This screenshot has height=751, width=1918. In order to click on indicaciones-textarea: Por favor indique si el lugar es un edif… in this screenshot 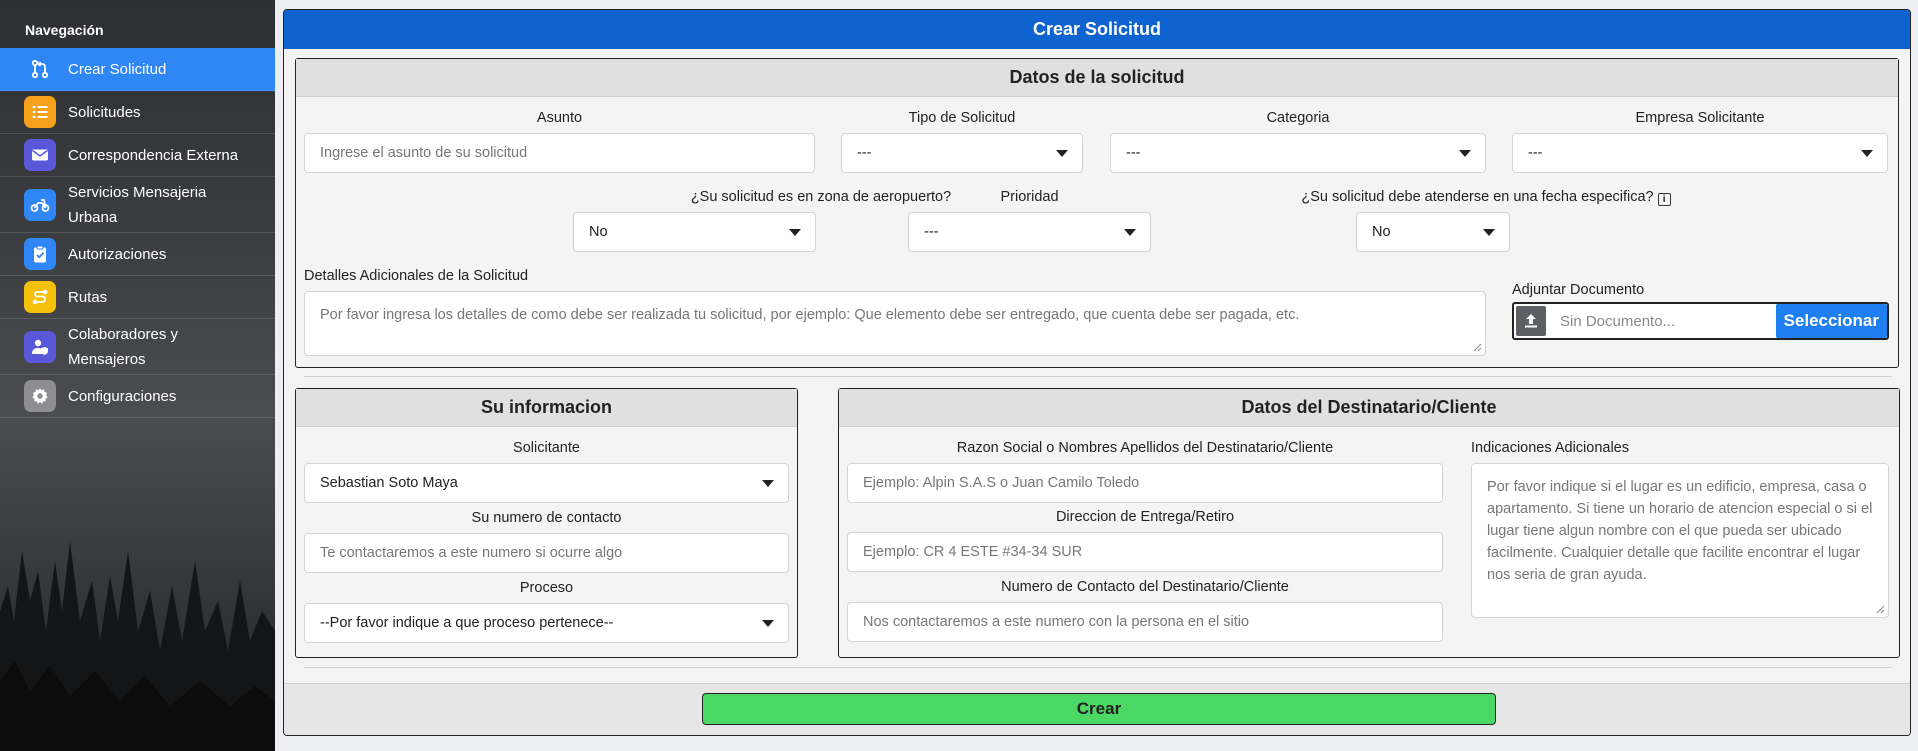, I will do `click(1680, 540)`.